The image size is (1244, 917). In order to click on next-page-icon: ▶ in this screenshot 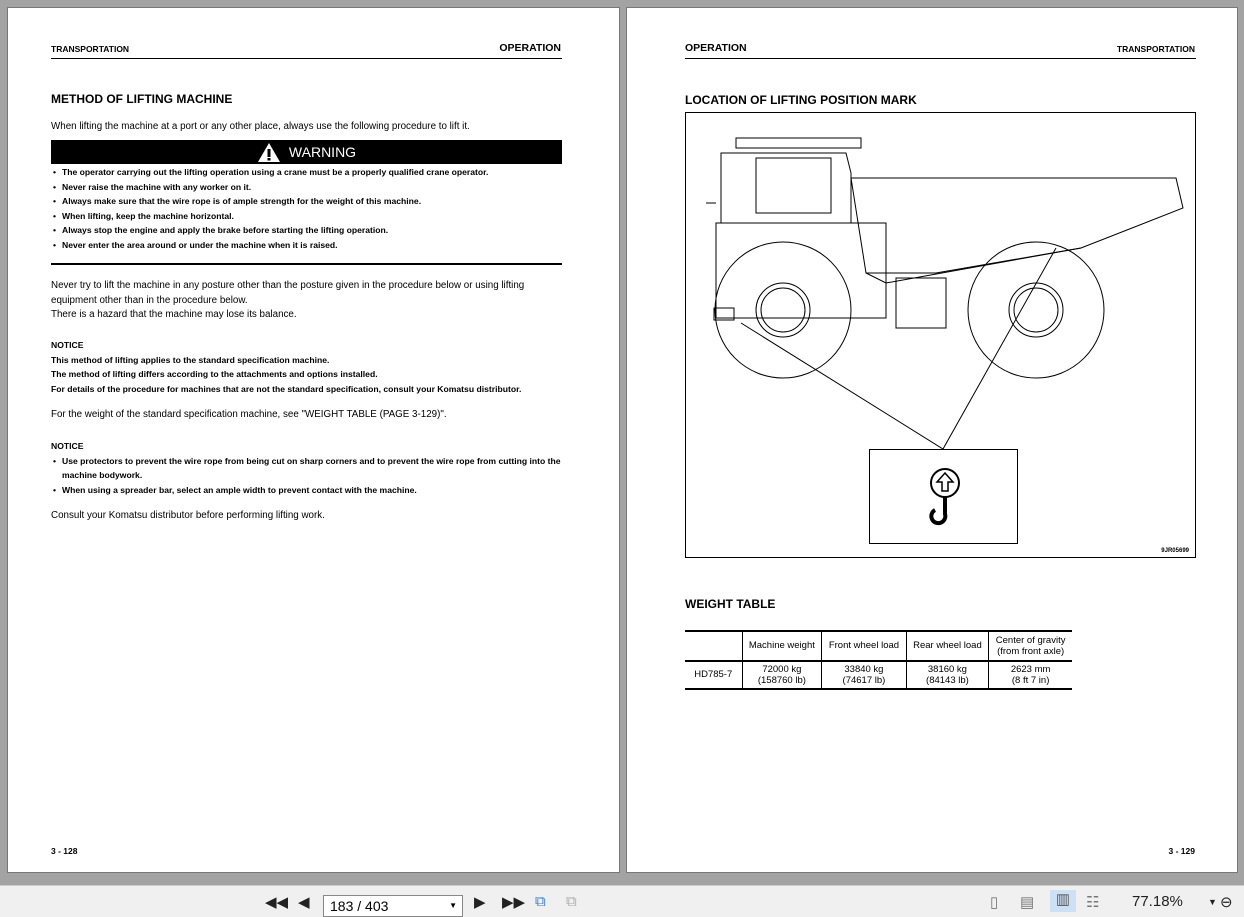, I will do `click(480, 902)`.